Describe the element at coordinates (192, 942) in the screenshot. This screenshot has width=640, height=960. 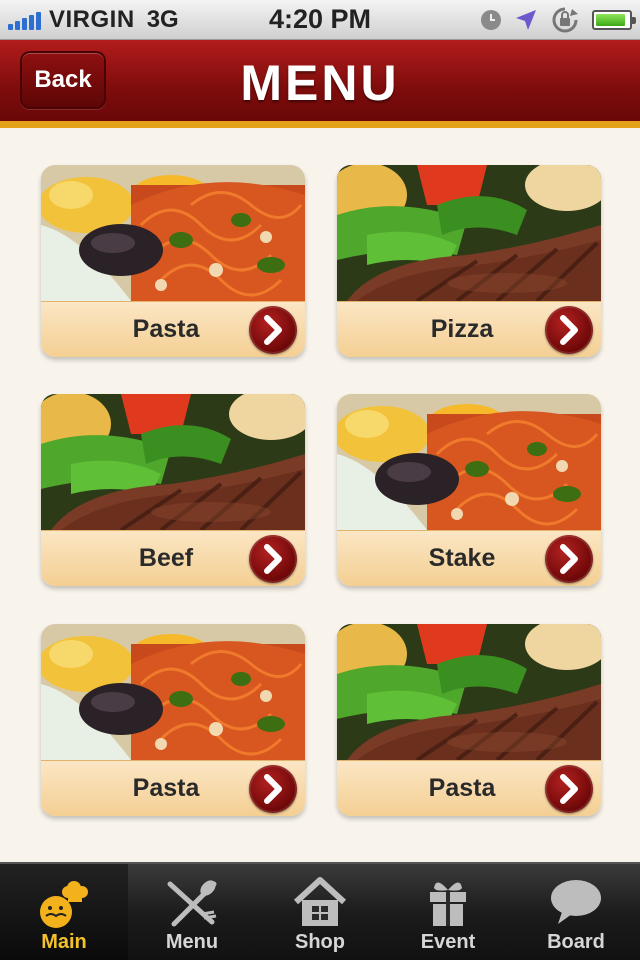
I see `tab-label: Menu` at that location.